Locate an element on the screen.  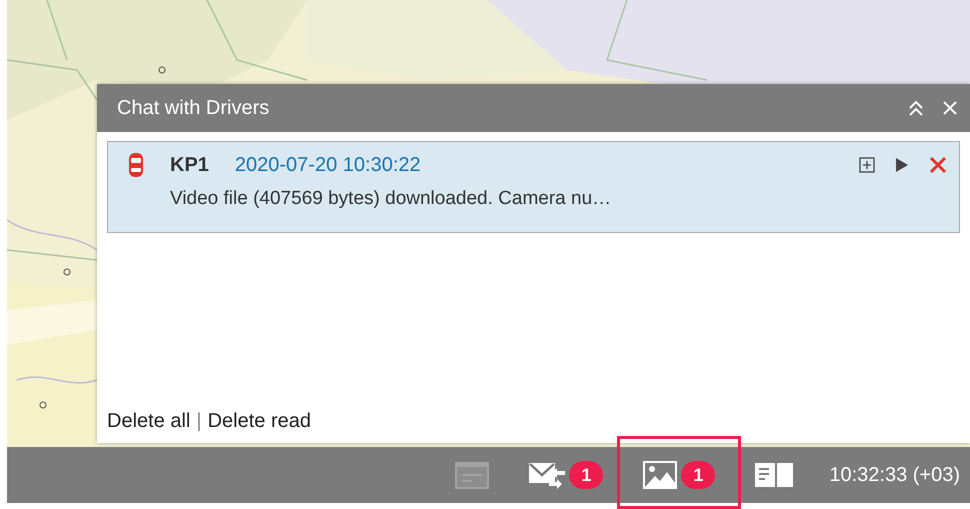
mail-exchange-icon is located at coordinates (547, 475).